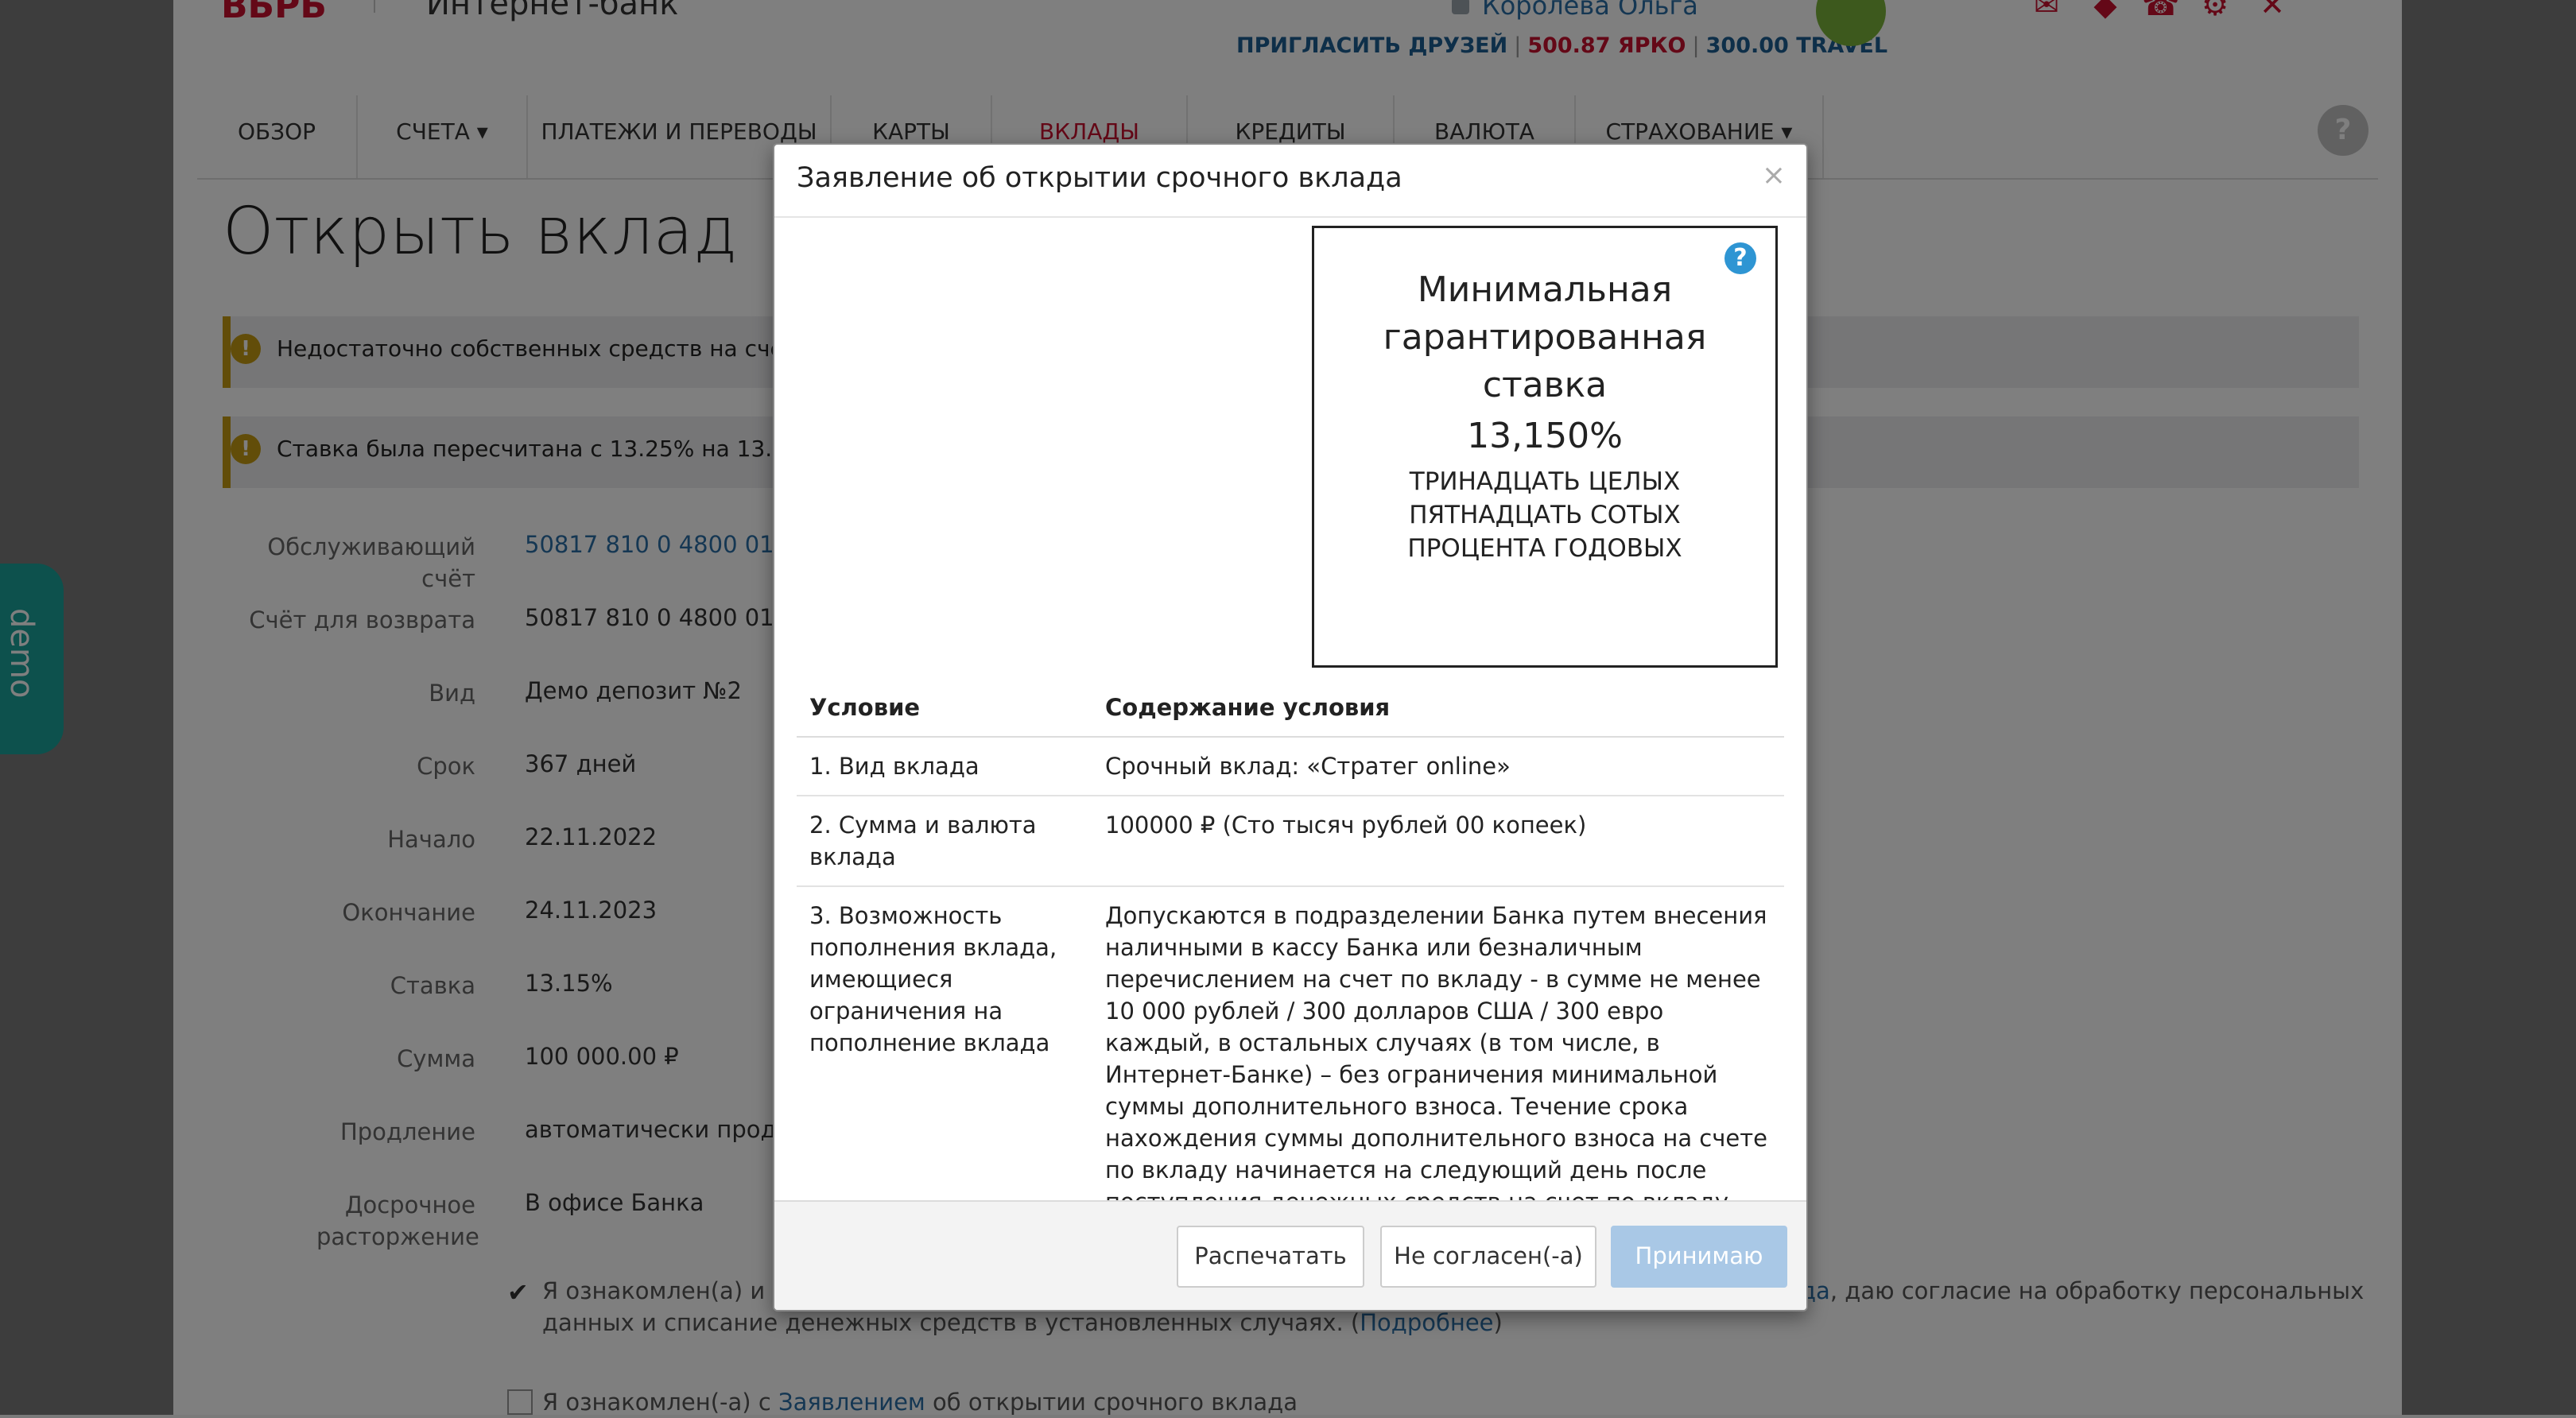 The width and height of the screenshot is (2576, 1418). What do you see at coordinates (945, 709) in the screenshot?
I see `header-condition: Условие` at bounding box center [945, 709].